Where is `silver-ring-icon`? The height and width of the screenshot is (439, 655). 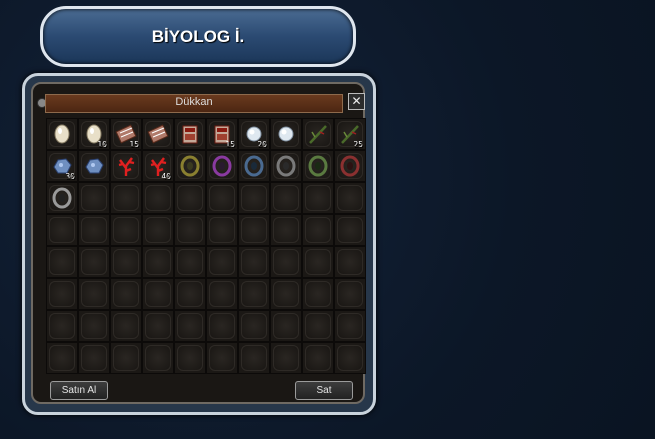 silver-ring-icon is located at coordinates (62, 198).